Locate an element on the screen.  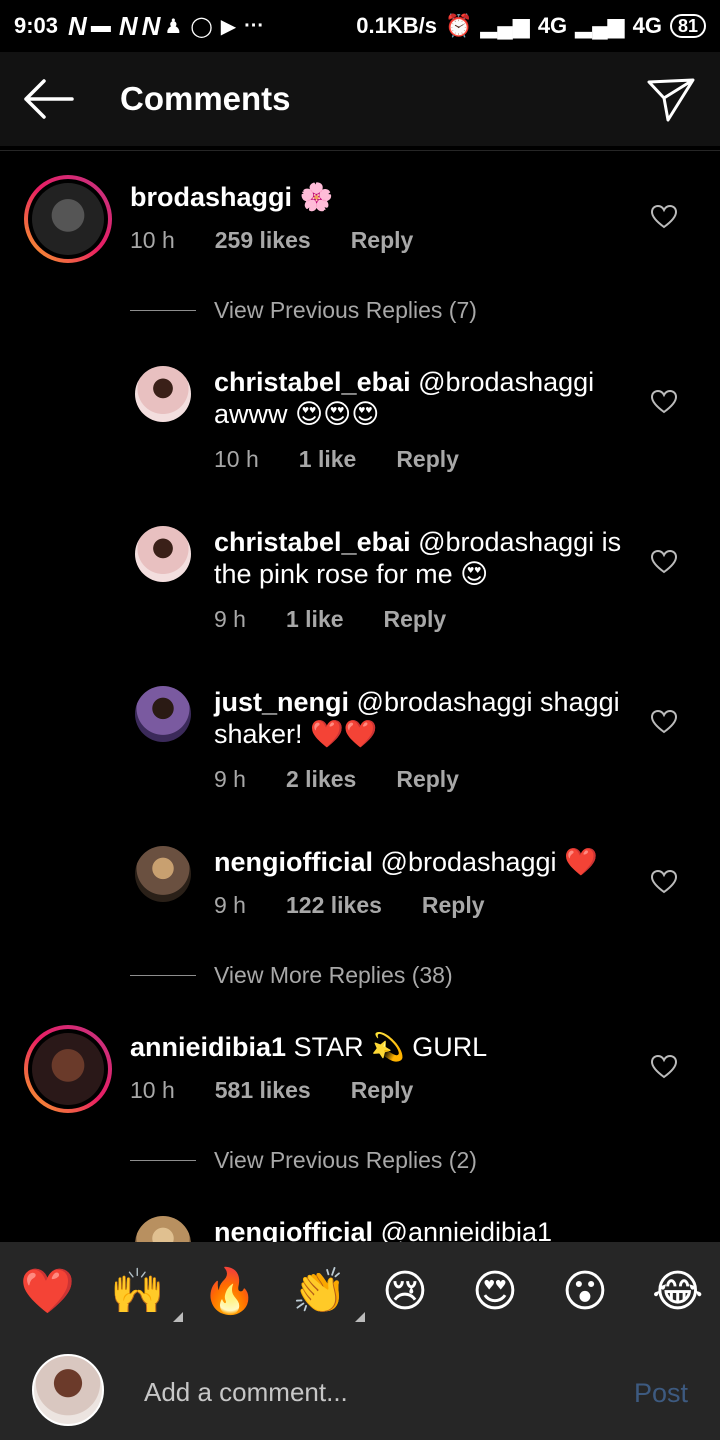
emoji-raised-hands-button: 🙌 is located at coordinates (146, 1294).